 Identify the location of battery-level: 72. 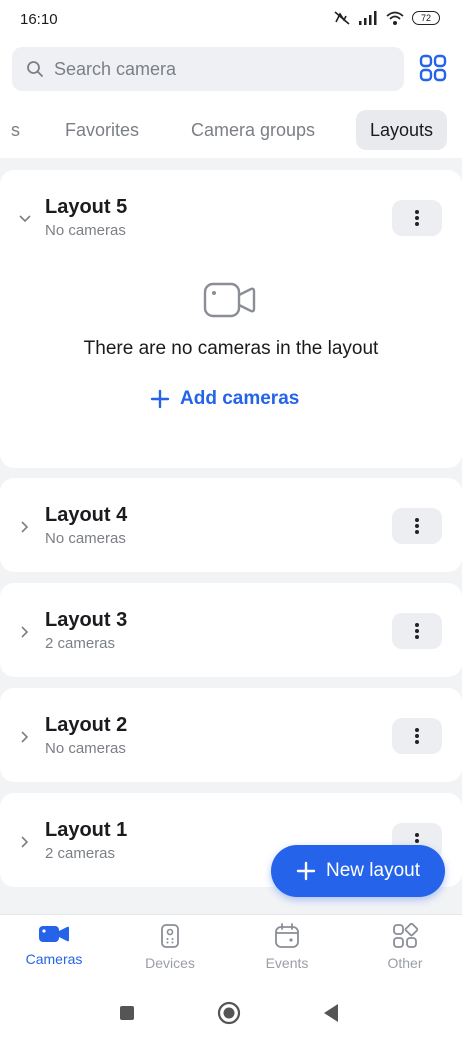
(425, 18).